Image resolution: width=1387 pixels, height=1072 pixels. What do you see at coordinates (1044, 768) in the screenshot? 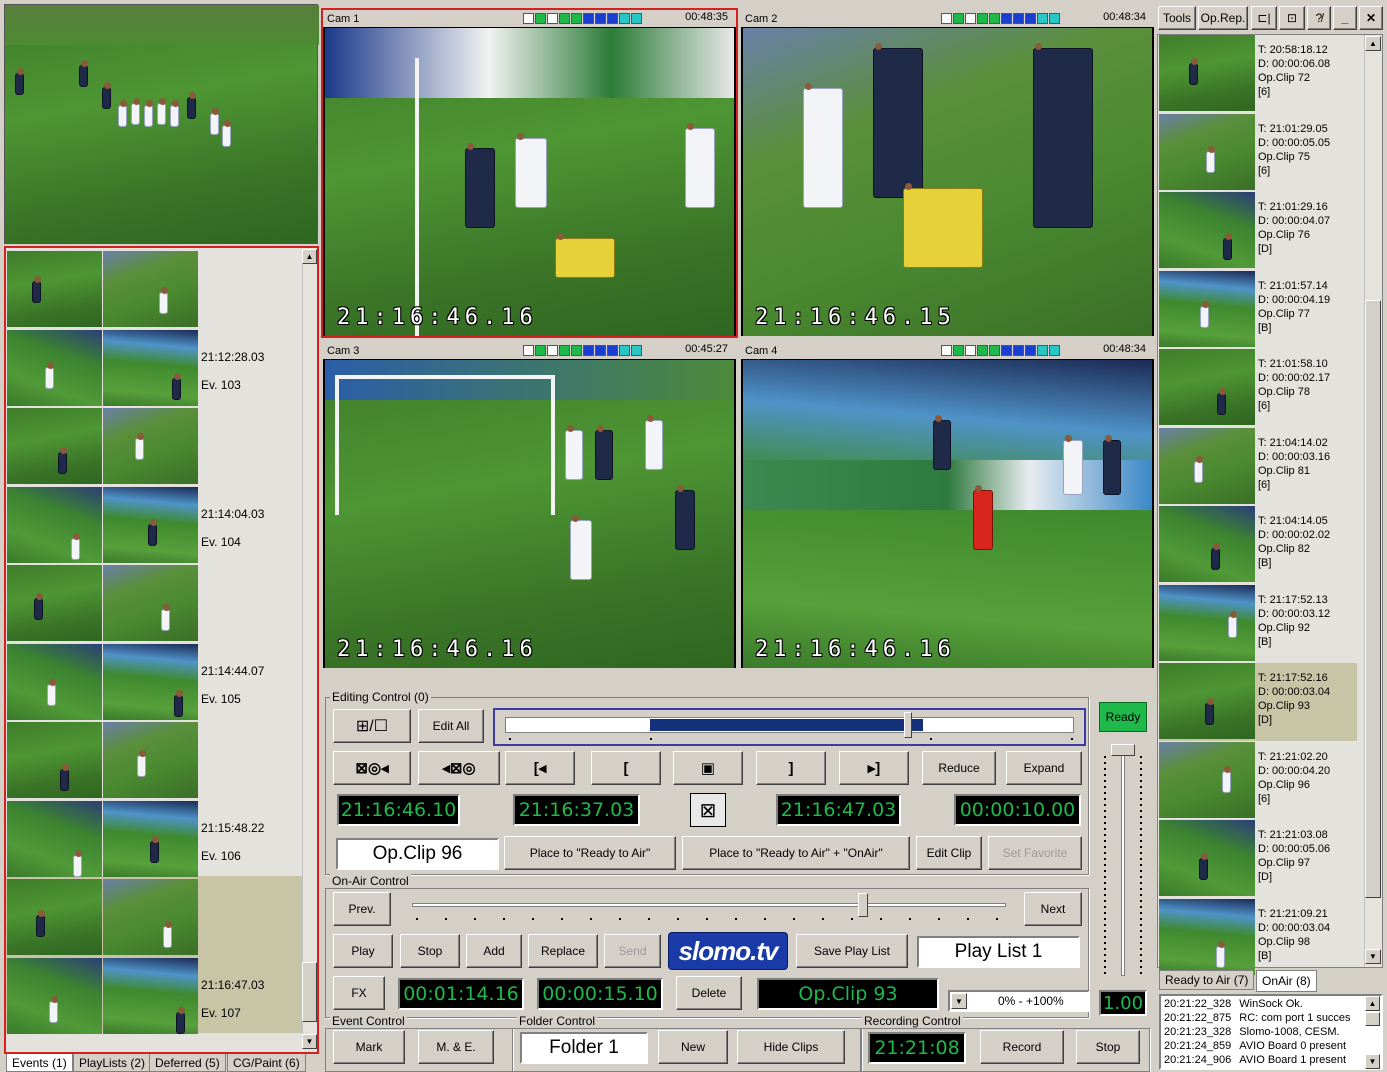
I see `expand-button: Expand` at bounding box center [1044, 768].